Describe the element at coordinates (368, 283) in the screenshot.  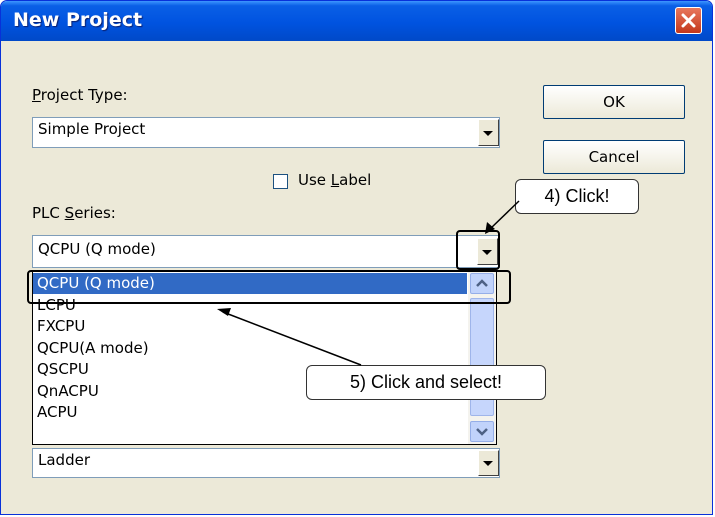
I see `annotation-arrows` at that location.